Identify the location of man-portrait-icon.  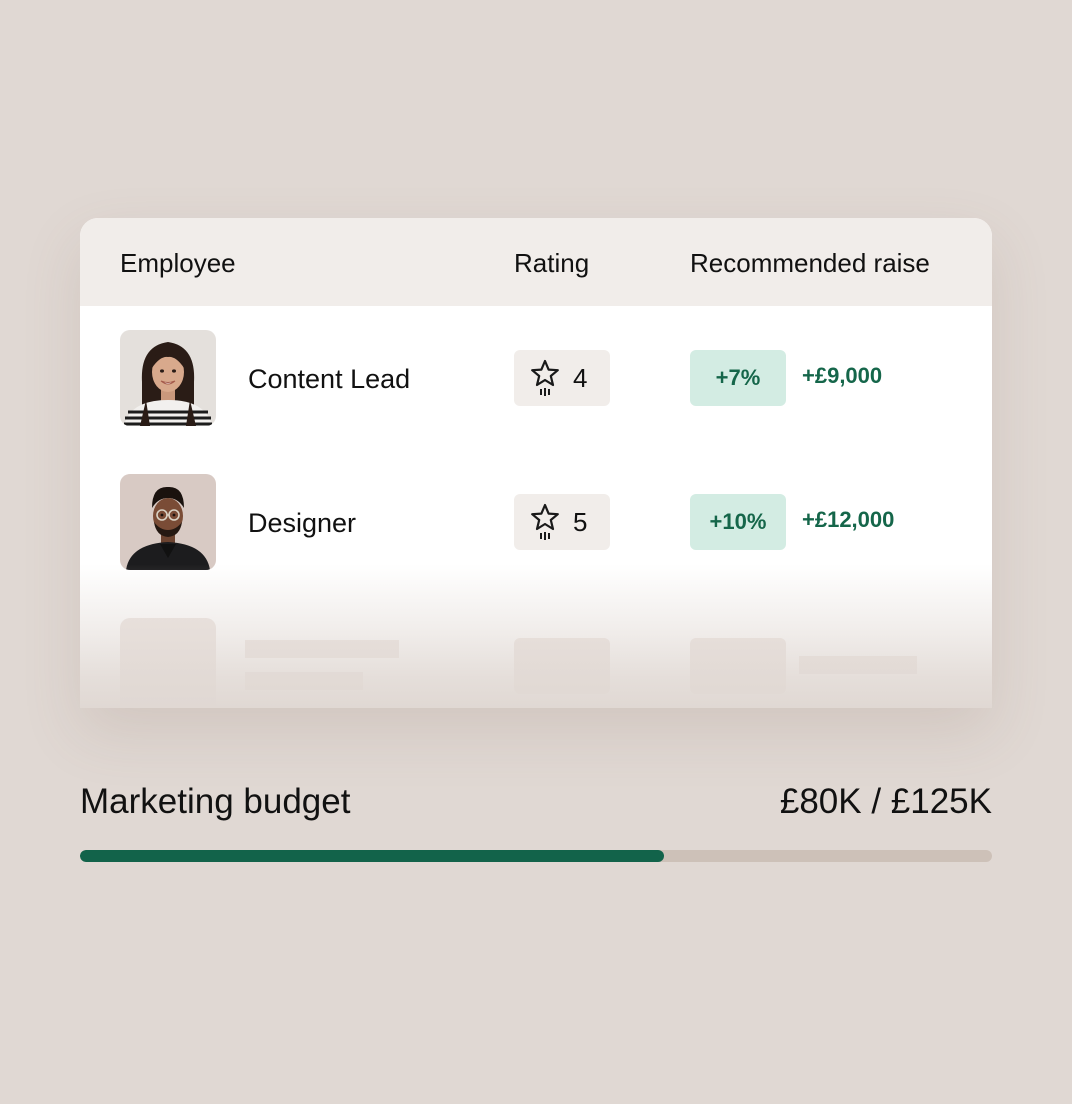
(168, 522).